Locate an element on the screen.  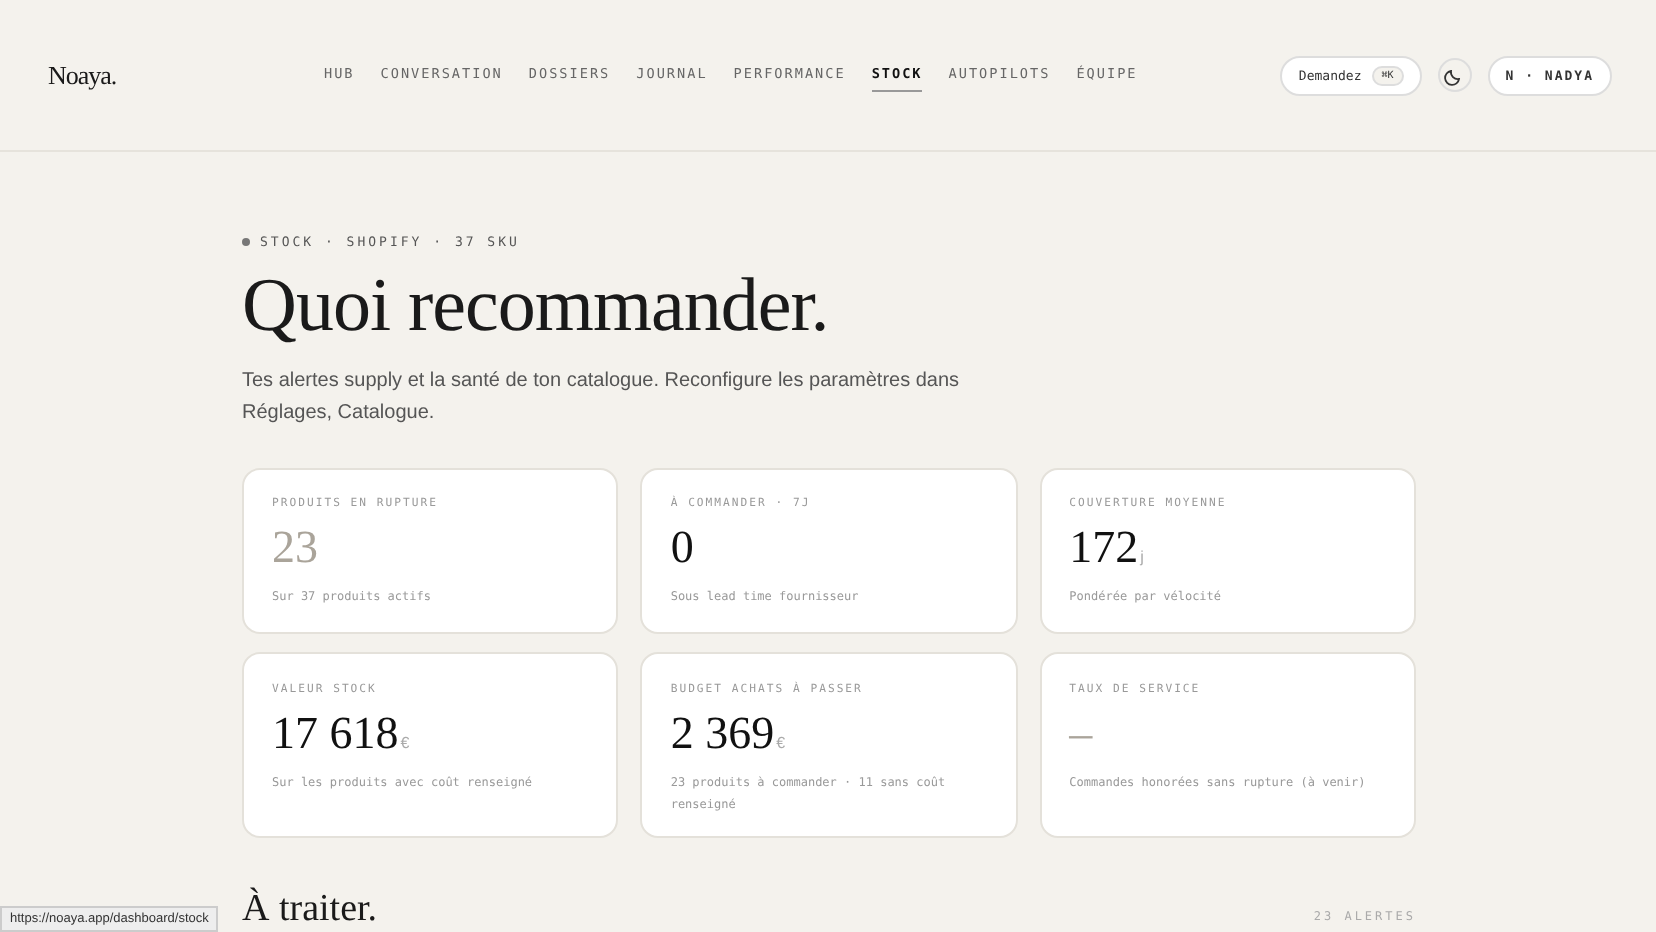
theme-toggle is located at coordinates (1454, 75).